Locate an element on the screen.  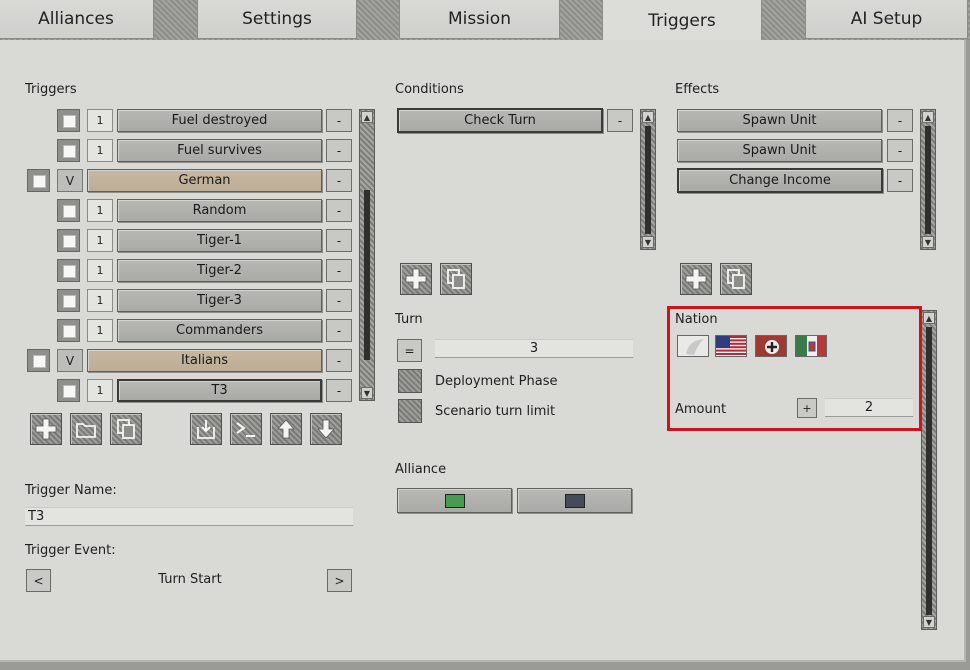
triggers-scrollbar: ▲ ▼ is located at coordinates (367, 255).